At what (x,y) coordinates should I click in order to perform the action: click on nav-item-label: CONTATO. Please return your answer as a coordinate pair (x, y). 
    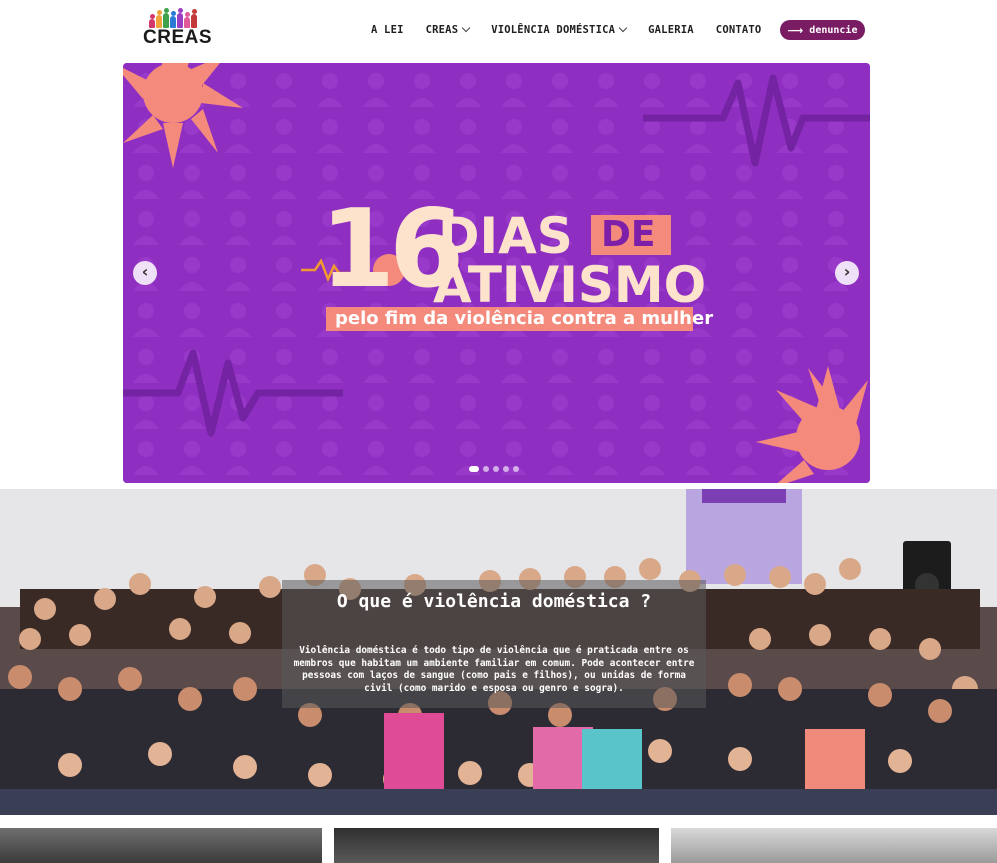
    Looking at the image, I should click on (738, 30).